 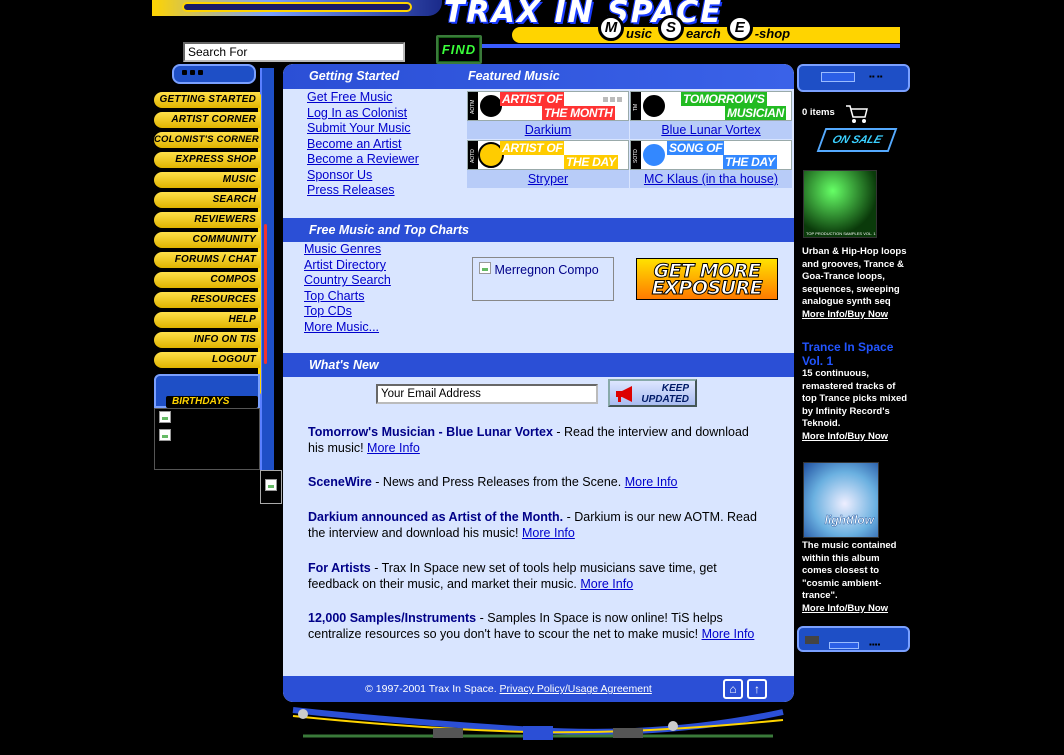 What do you see at coordinates (363, 129) in the screenshot?
I see `link-submit-your-music: Submit Your Music` at bounding box center [363, 129].